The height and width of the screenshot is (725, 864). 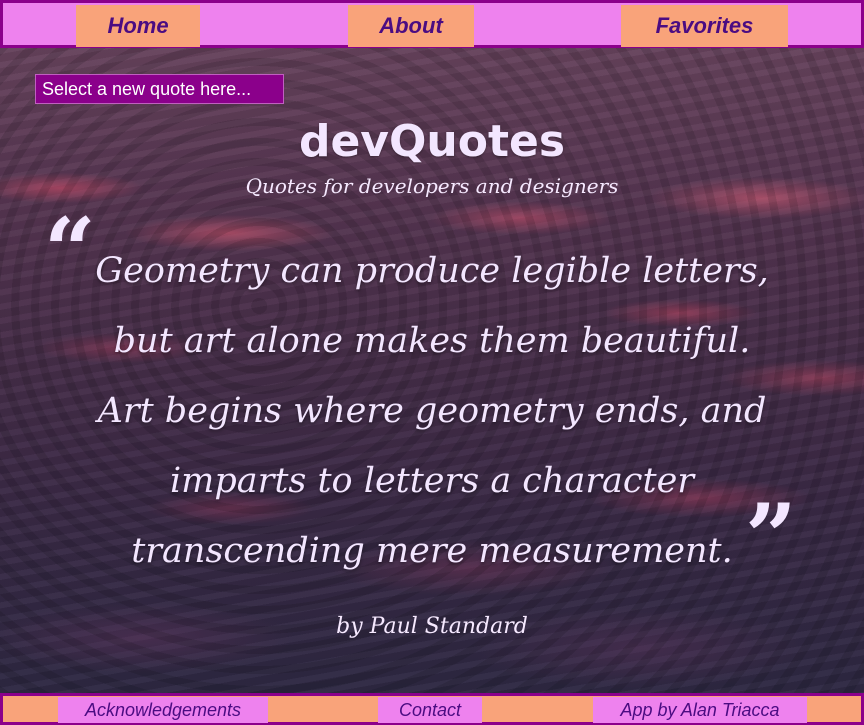 I want to click on nav-favorites-link: Favorites, so click(x=704, y=26).